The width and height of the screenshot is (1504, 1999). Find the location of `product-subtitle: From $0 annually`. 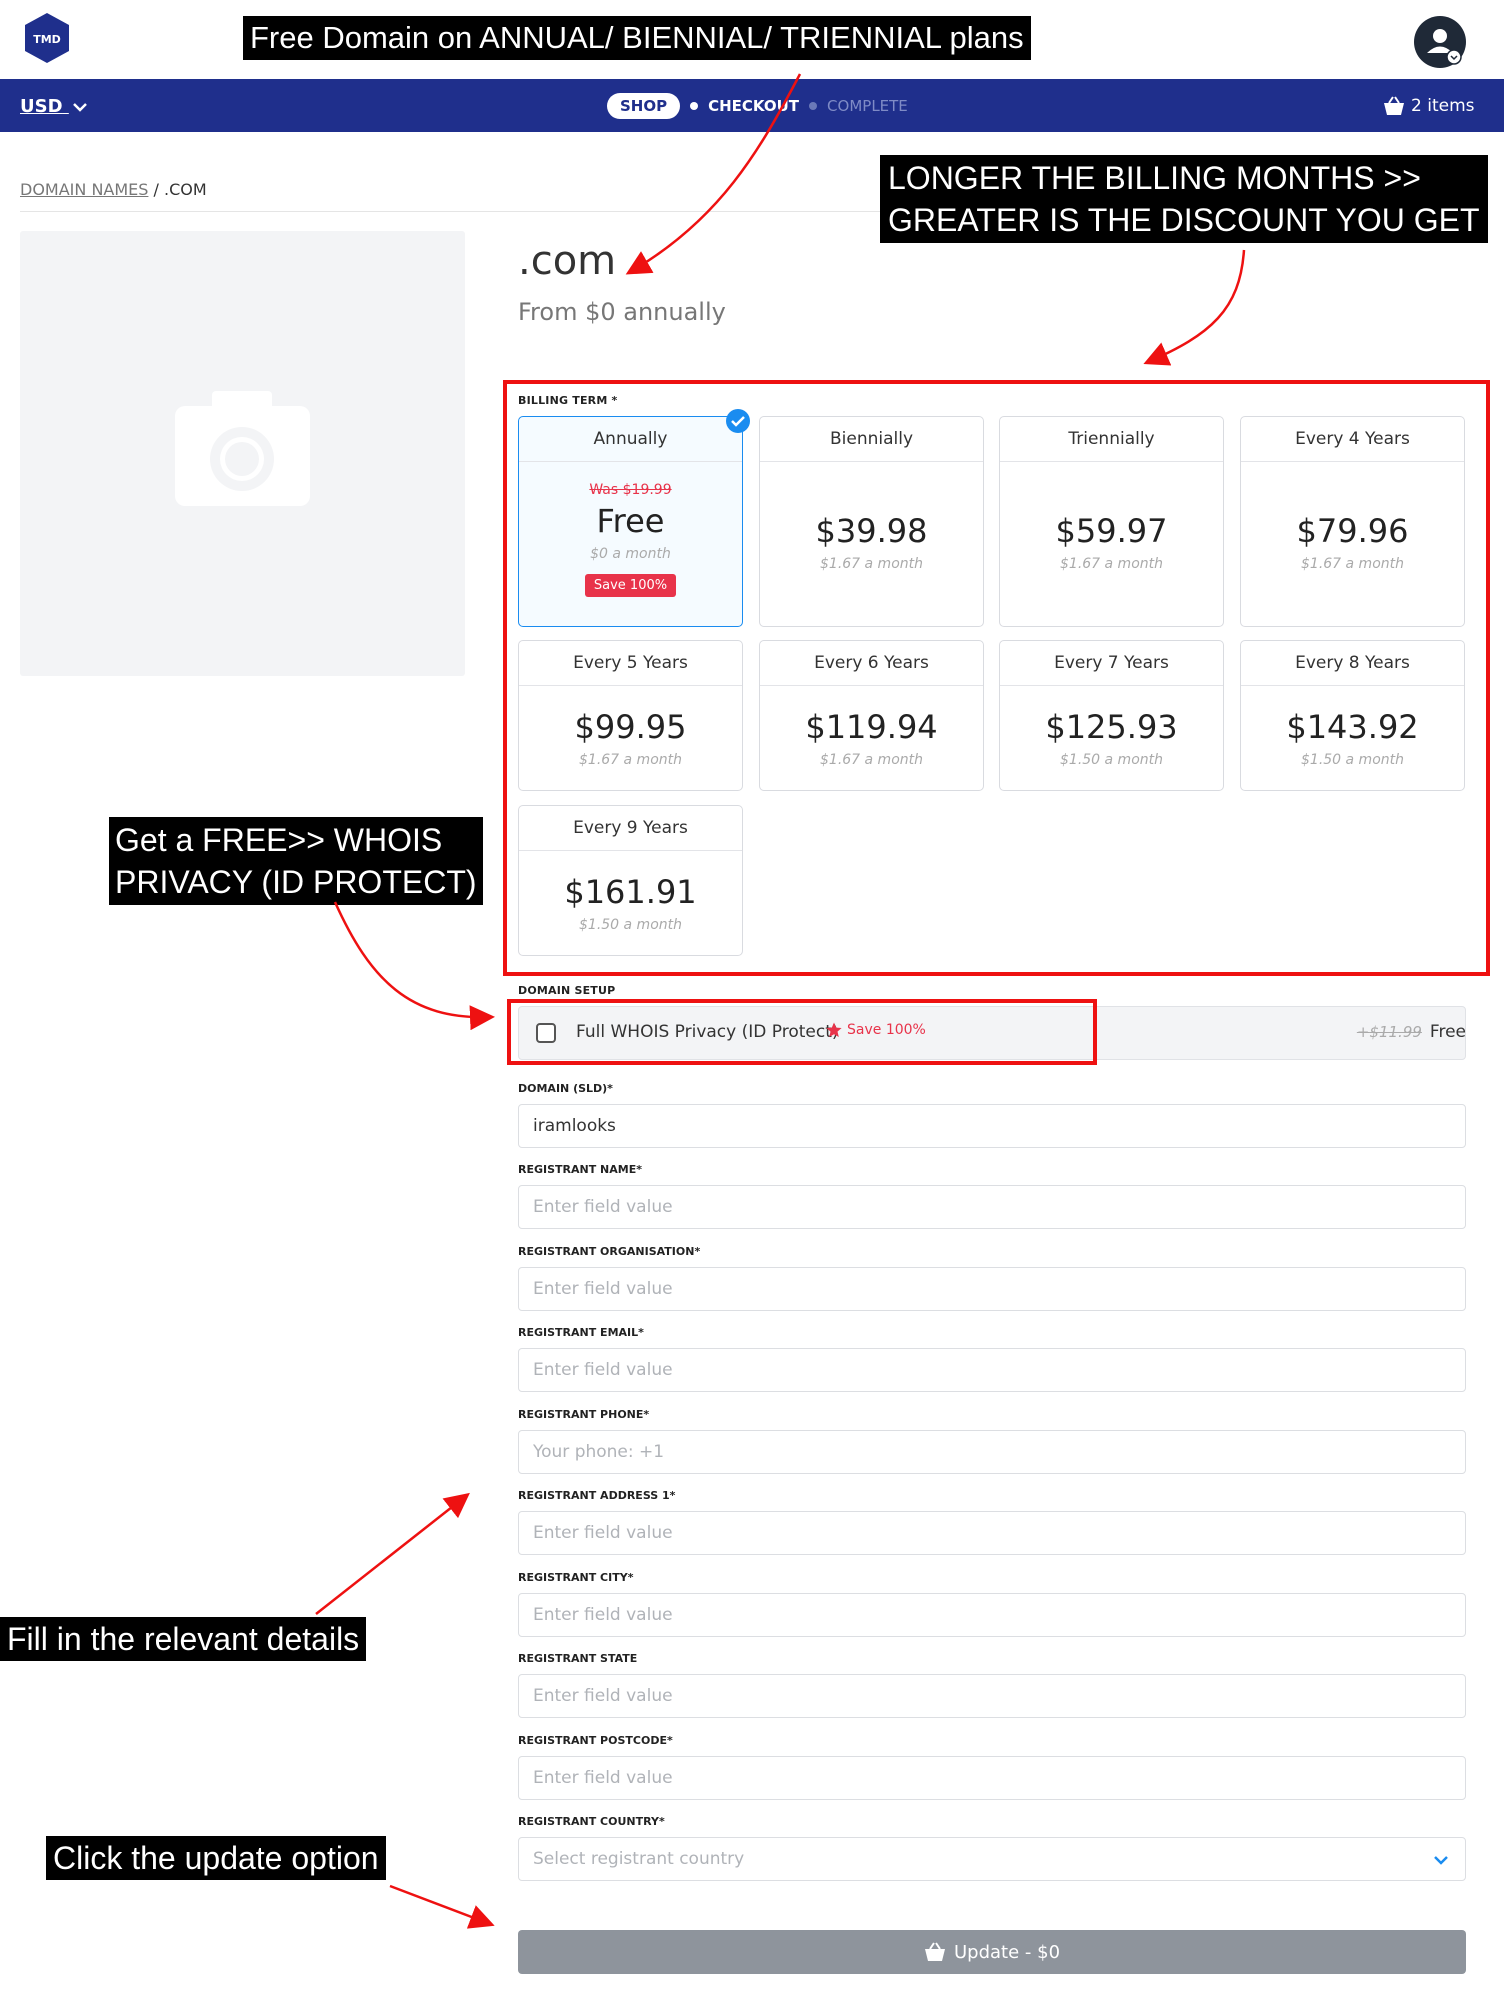

product-subtitle: From $0 annually is located at coordinates (622, 312).